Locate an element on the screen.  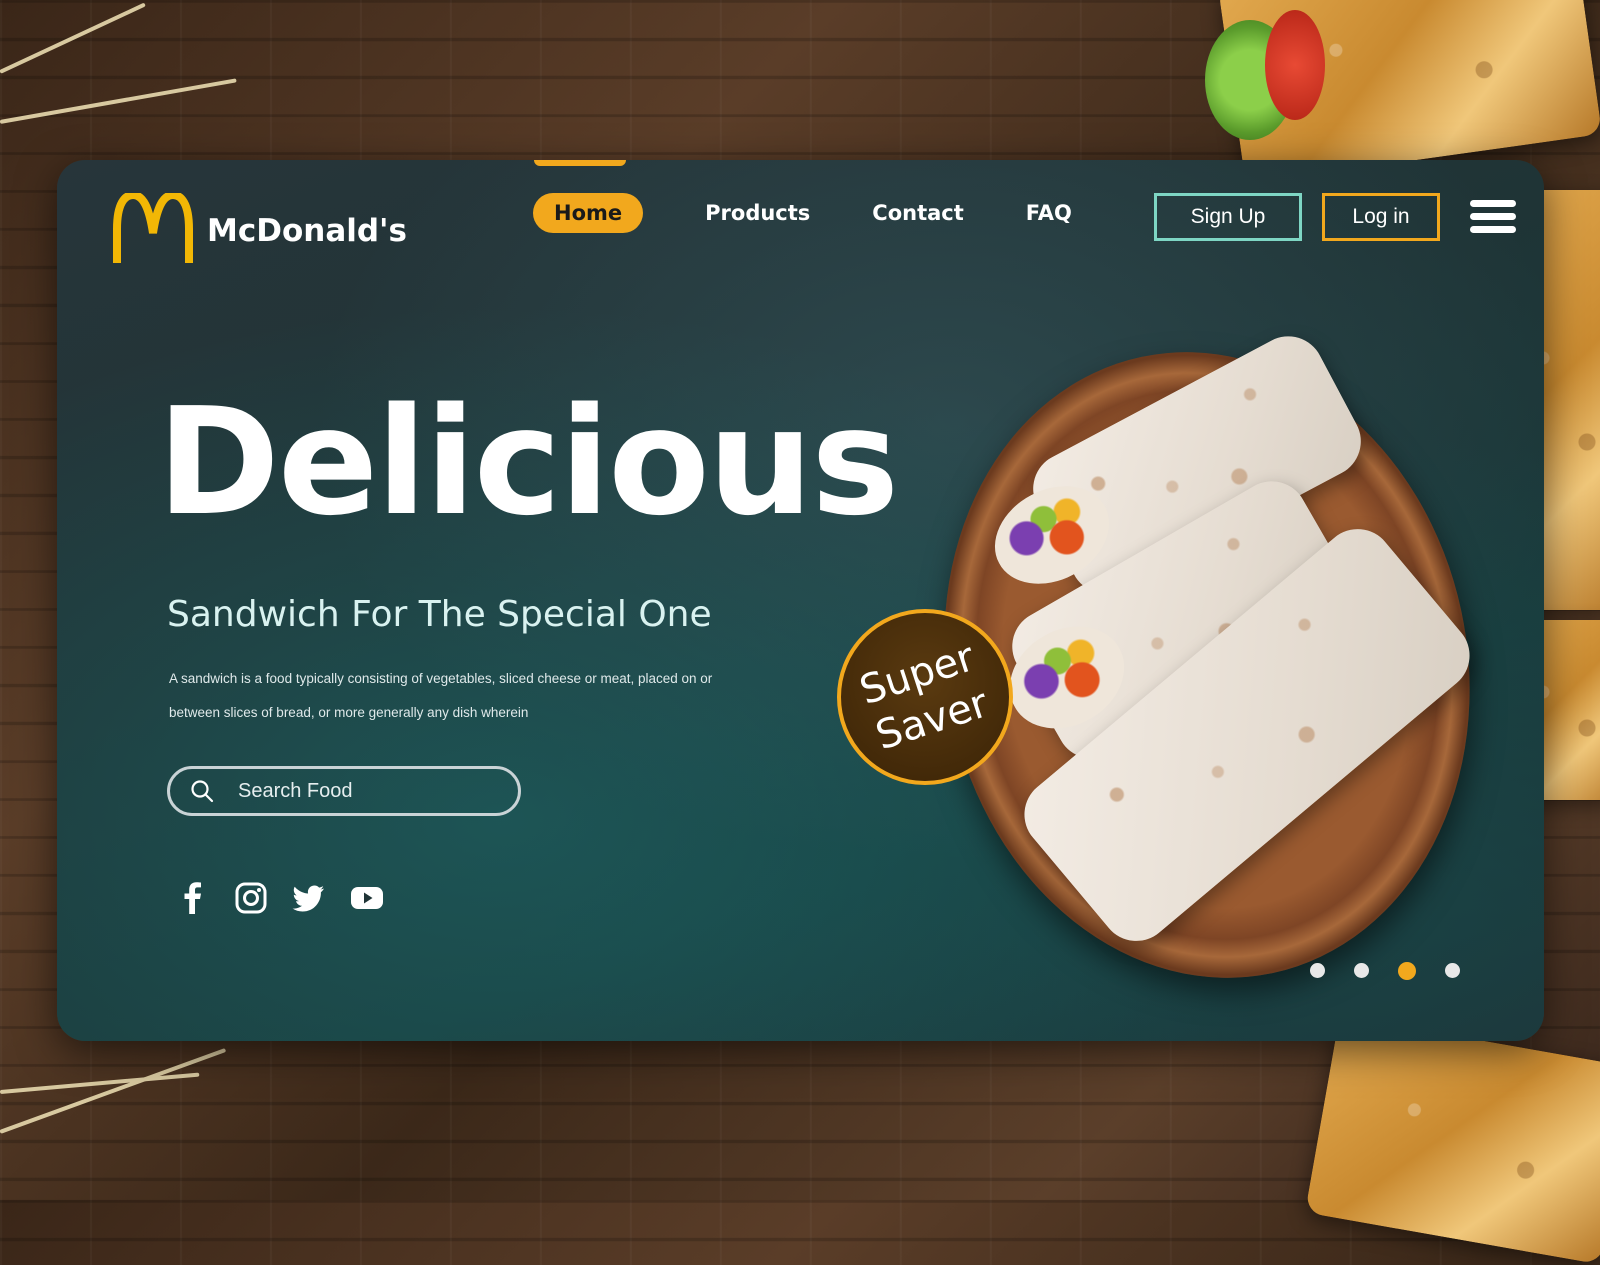
hero-title: Delicious is located at coordinates (528, 462).